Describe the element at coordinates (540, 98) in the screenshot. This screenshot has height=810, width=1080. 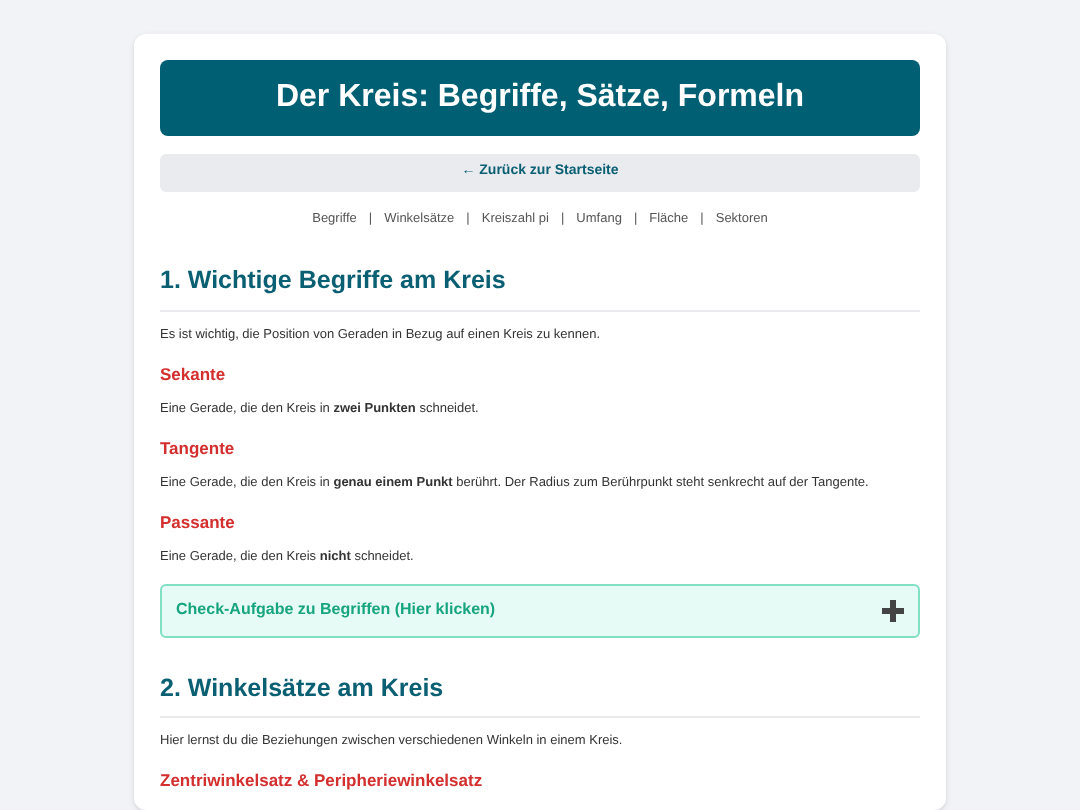
I see `page-title: Der Kreis: Begriffe, Sätze, Formeln` at that location.